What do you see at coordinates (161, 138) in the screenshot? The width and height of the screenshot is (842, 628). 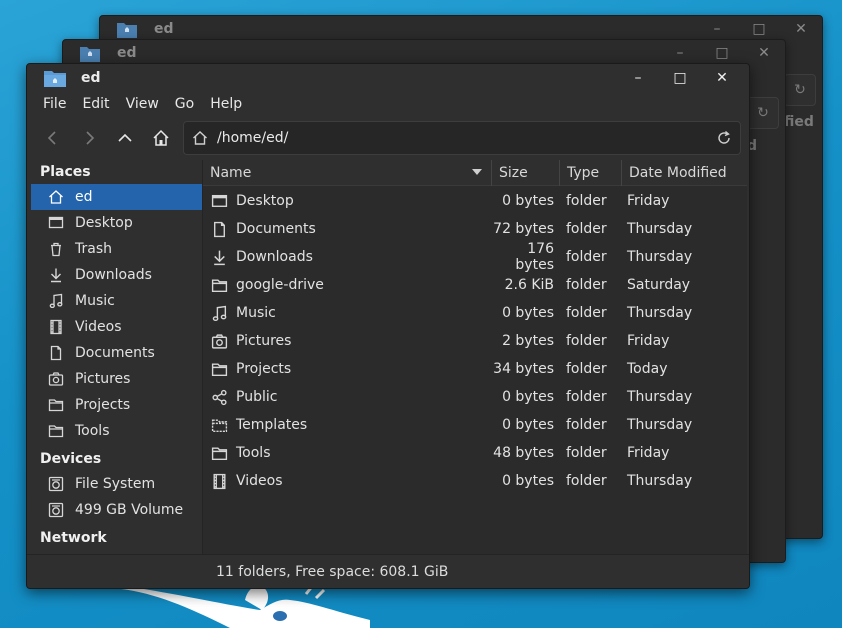 I see `home-button` at bounding box center [161, 138].